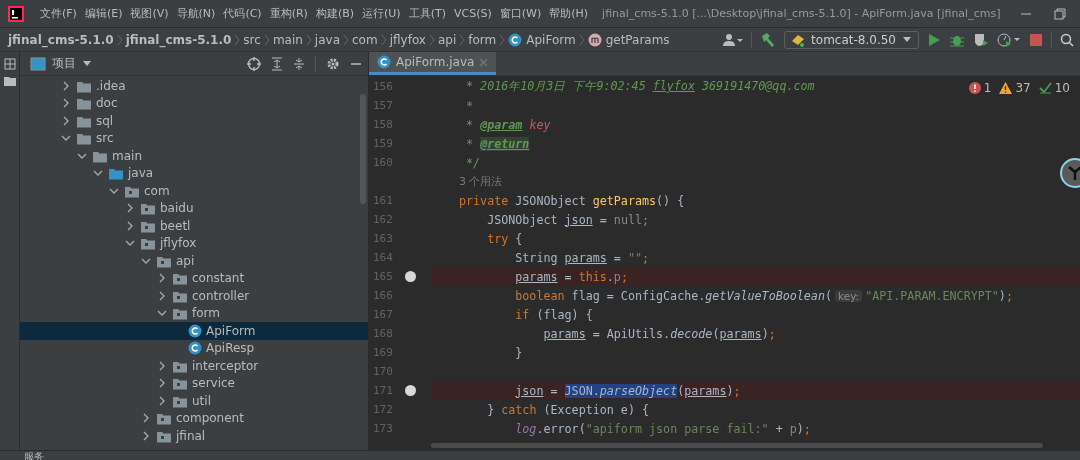 Image resolution: width=1080 pixels, height=460 pixels. I want to click on tree-item: jflyfox, so click(178, 243).